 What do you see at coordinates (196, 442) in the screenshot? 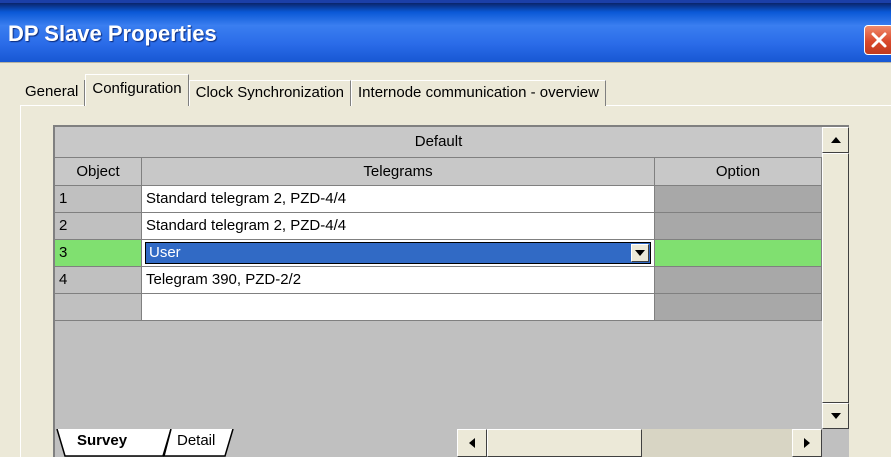
I see `sheet-tab-detail: Detail` at bounding box center [196, 442].